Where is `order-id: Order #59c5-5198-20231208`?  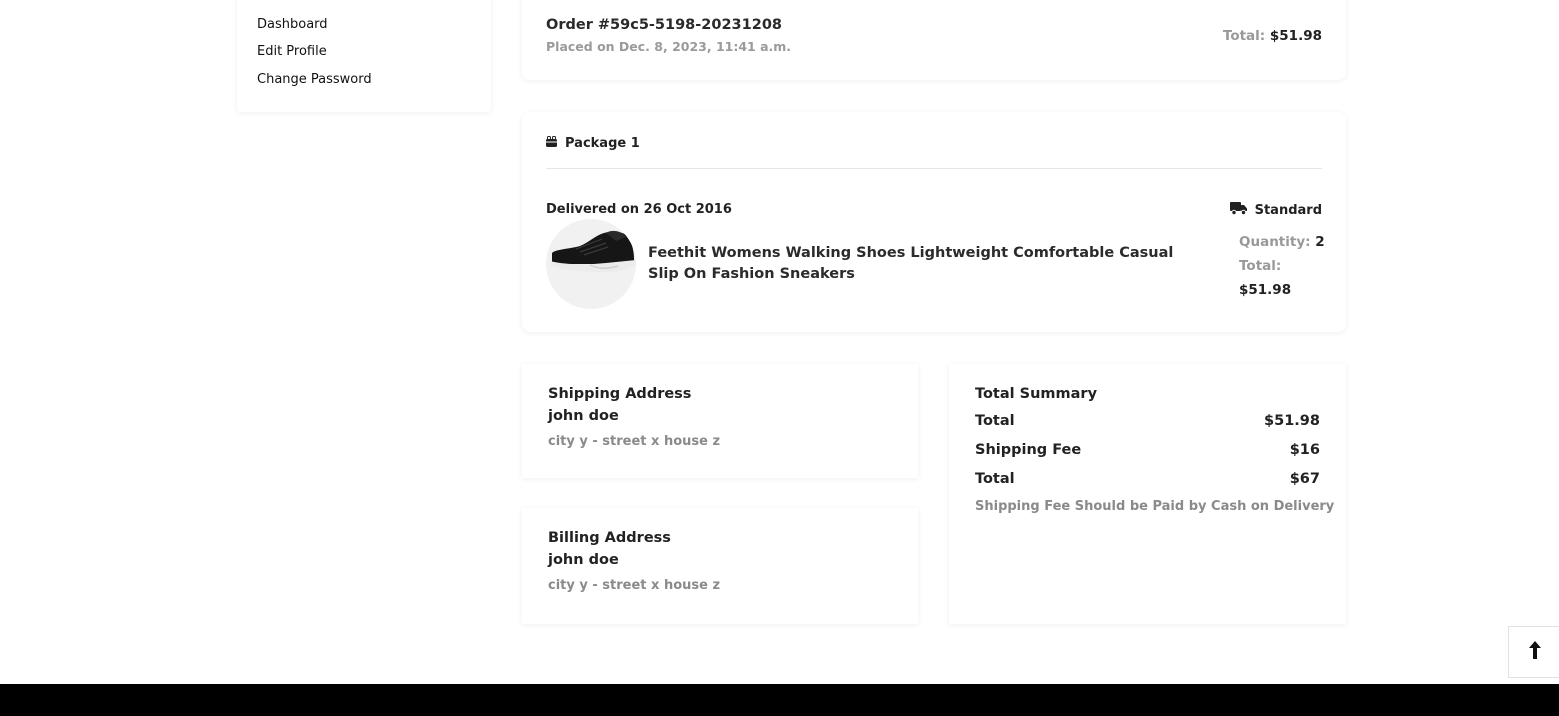 order-id: Order #59c5-5198-20231208 is located at coordinates (664, 25).